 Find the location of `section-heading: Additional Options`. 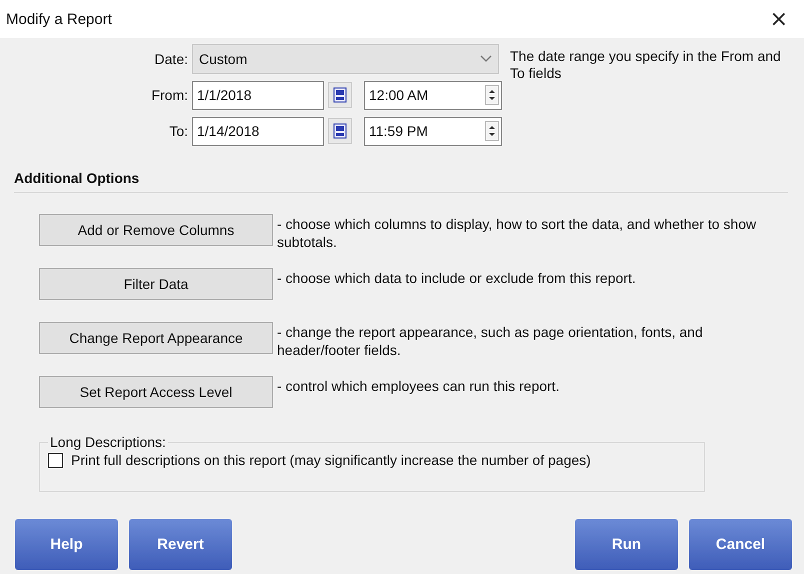

section-heading: Additional Options is located at coordinates (401, 181).